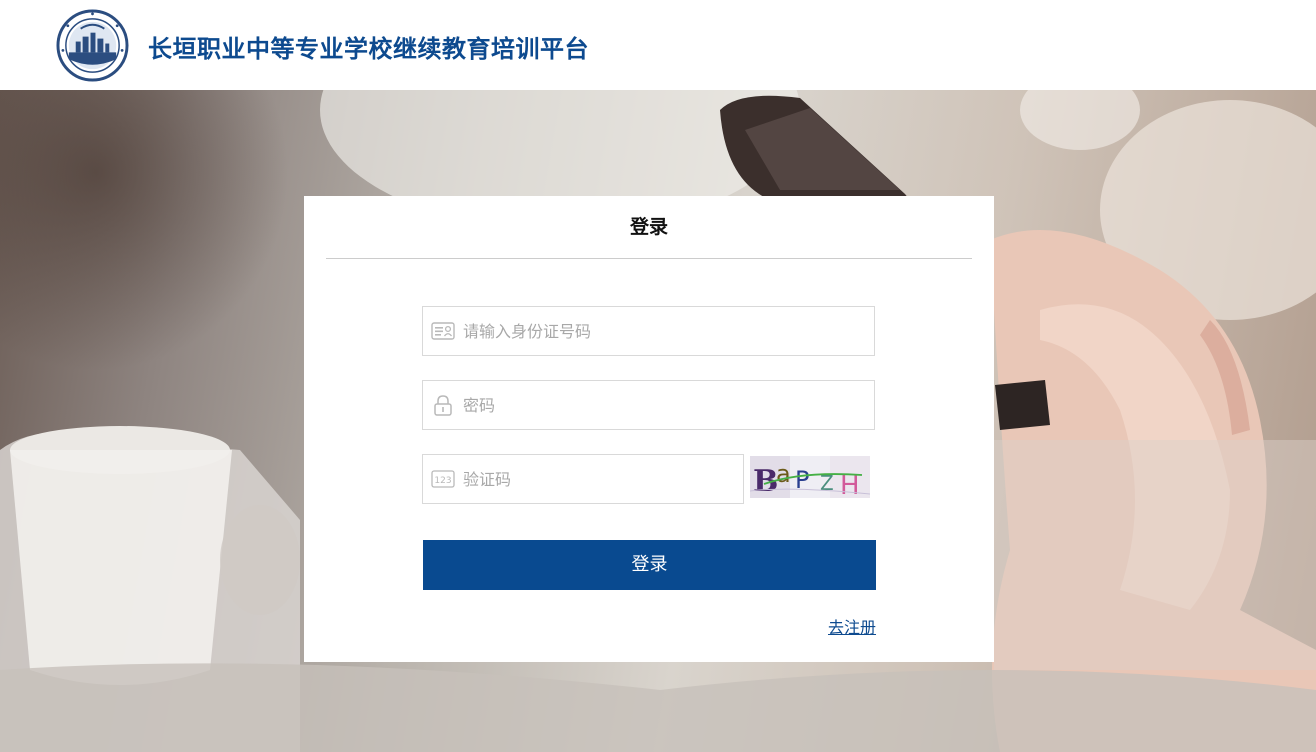 Image resolution: width=1316 pixels, height=752 pixels. What do you see at coordinates (783, 474) in the screenshot?
I see `svg-text: a` at bounding box center [783, 474].